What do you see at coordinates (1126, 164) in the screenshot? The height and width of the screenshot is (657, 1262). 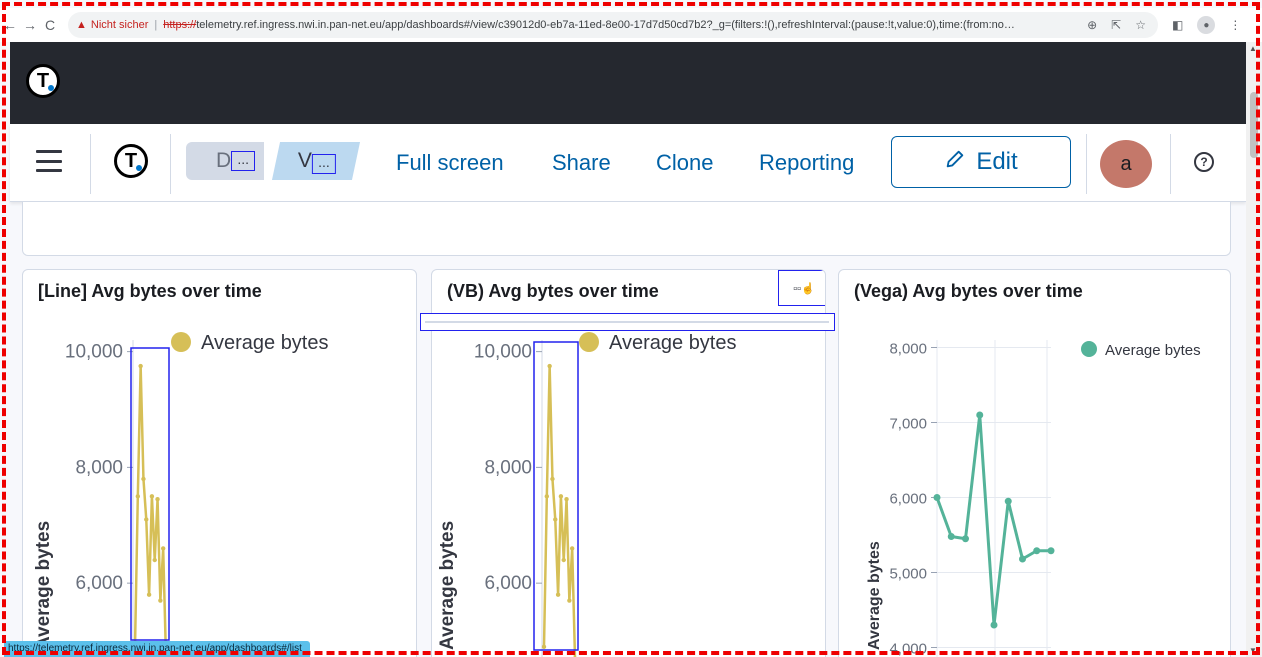 I see `avatar: a` at bounding box center [1126, 164].